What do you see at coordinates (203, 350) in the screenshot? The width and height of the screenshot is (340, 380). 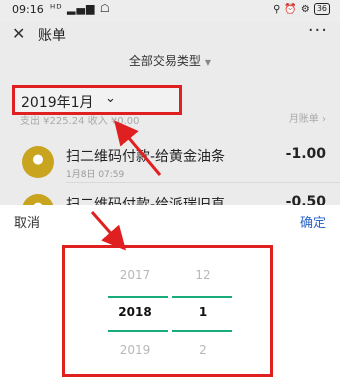 I see `month-option: 2` at bounding box center [203, 350].